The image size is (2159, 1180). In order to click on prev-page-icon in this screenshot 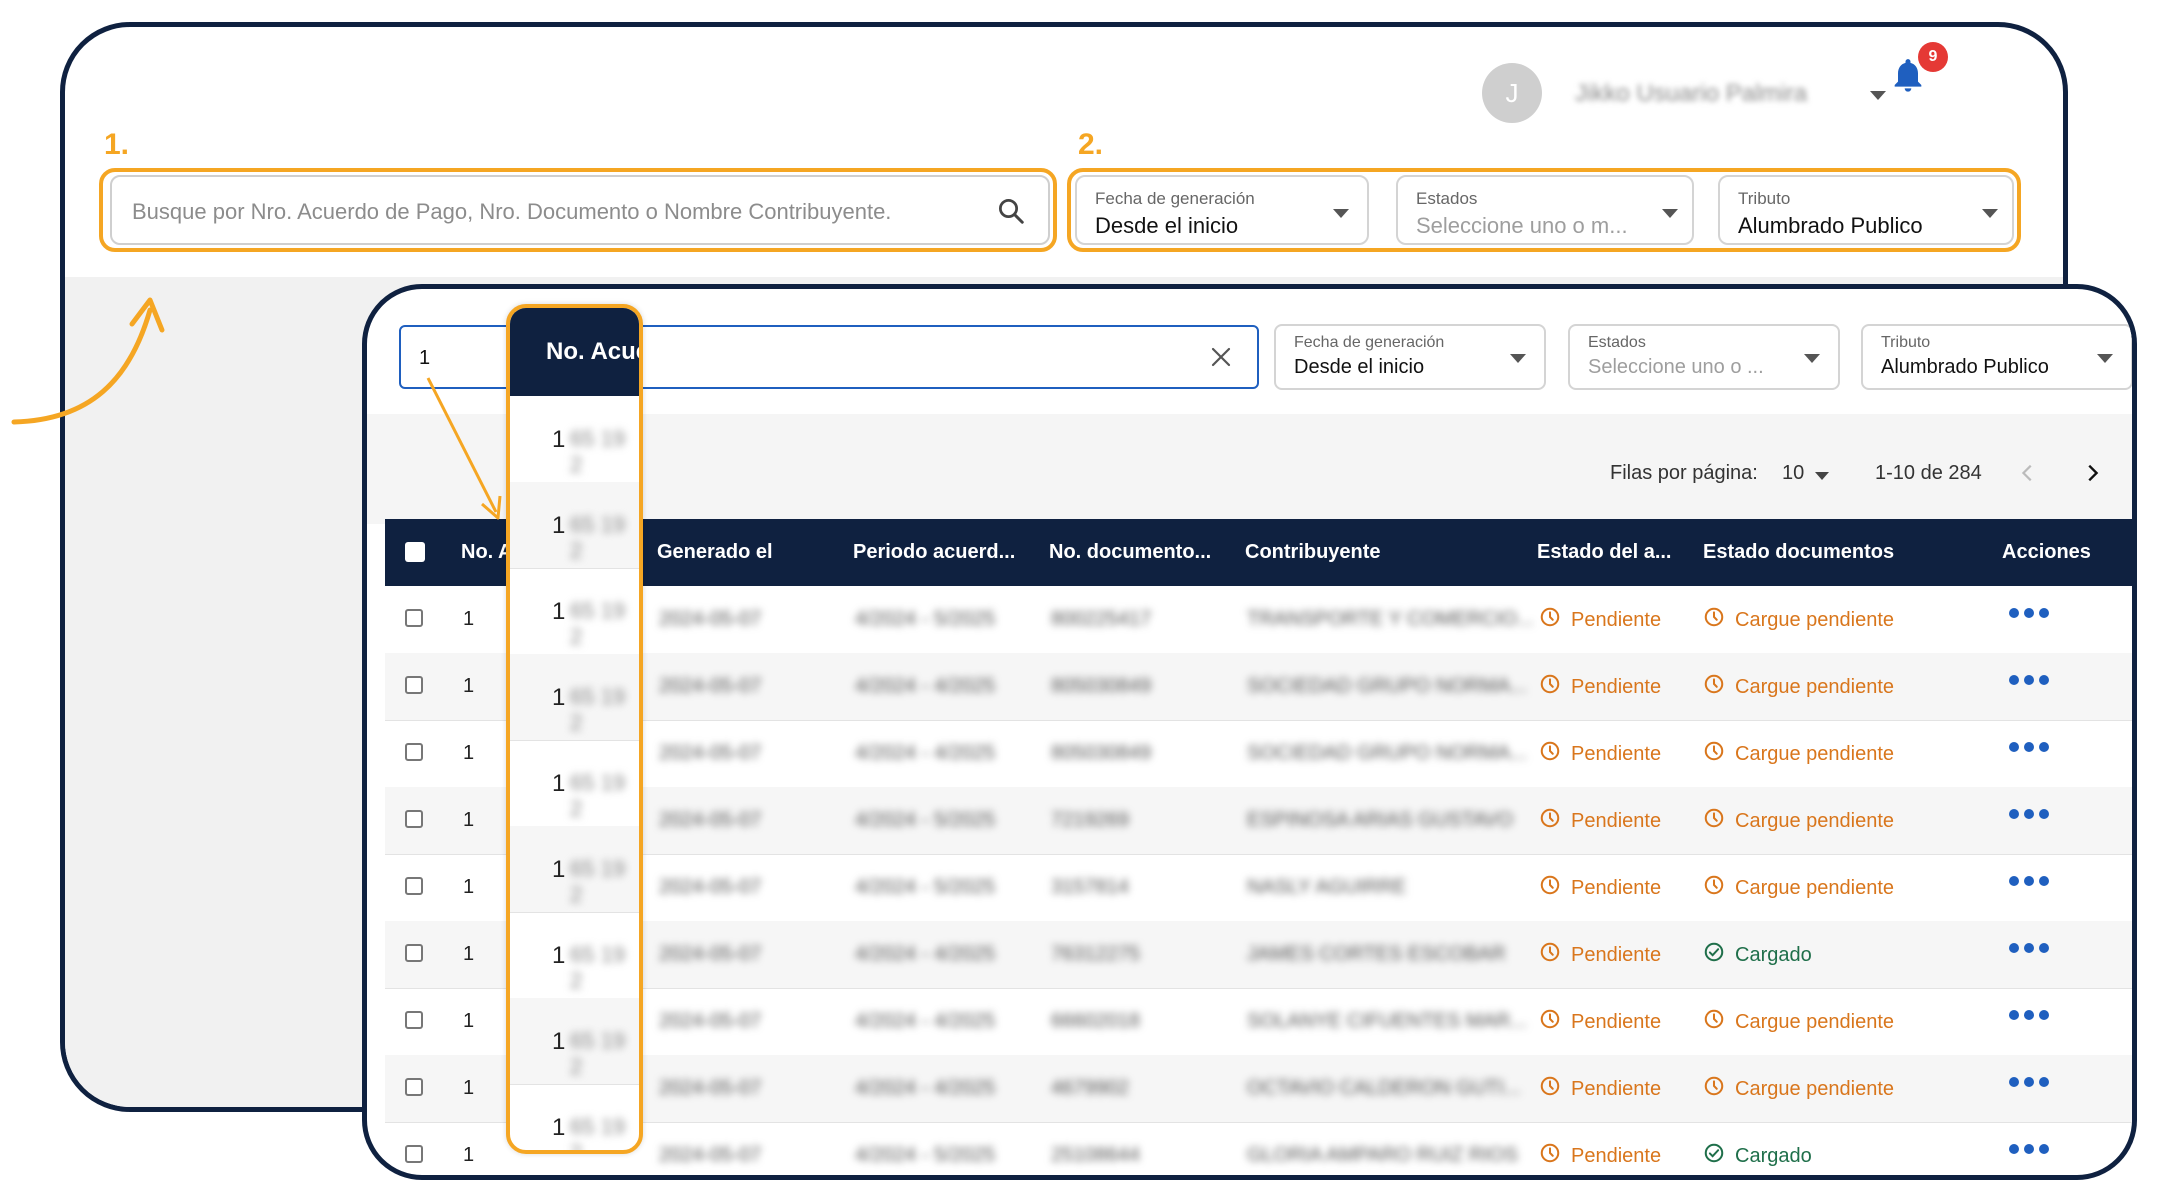, I will do `click(2028, 473)`.